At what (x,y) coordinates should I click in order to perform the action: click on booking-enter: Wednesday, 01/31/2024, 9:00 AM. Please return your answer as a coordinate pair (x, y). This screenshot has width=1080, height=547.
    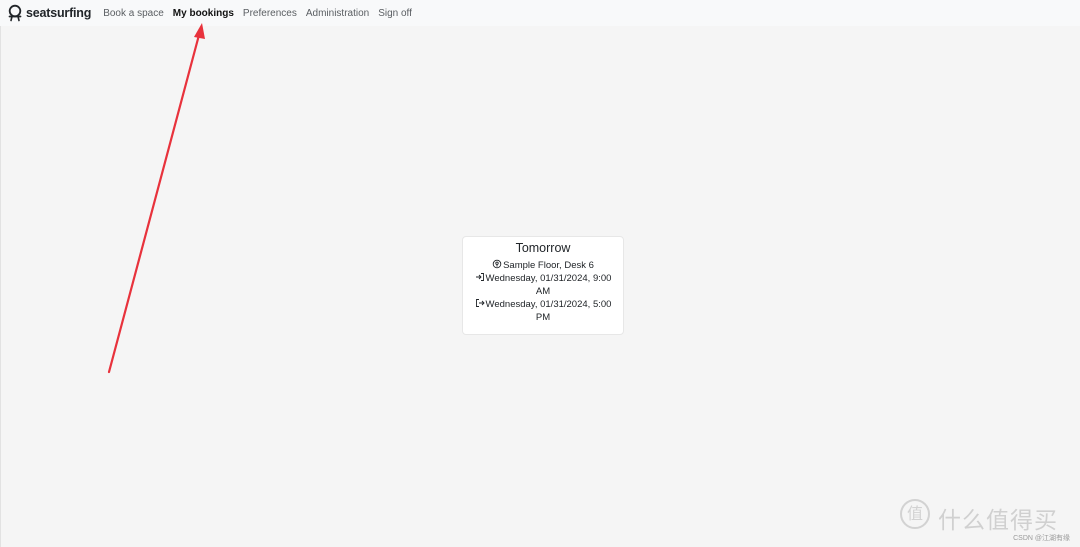
    Looking at the image, I should click on (543, 285).